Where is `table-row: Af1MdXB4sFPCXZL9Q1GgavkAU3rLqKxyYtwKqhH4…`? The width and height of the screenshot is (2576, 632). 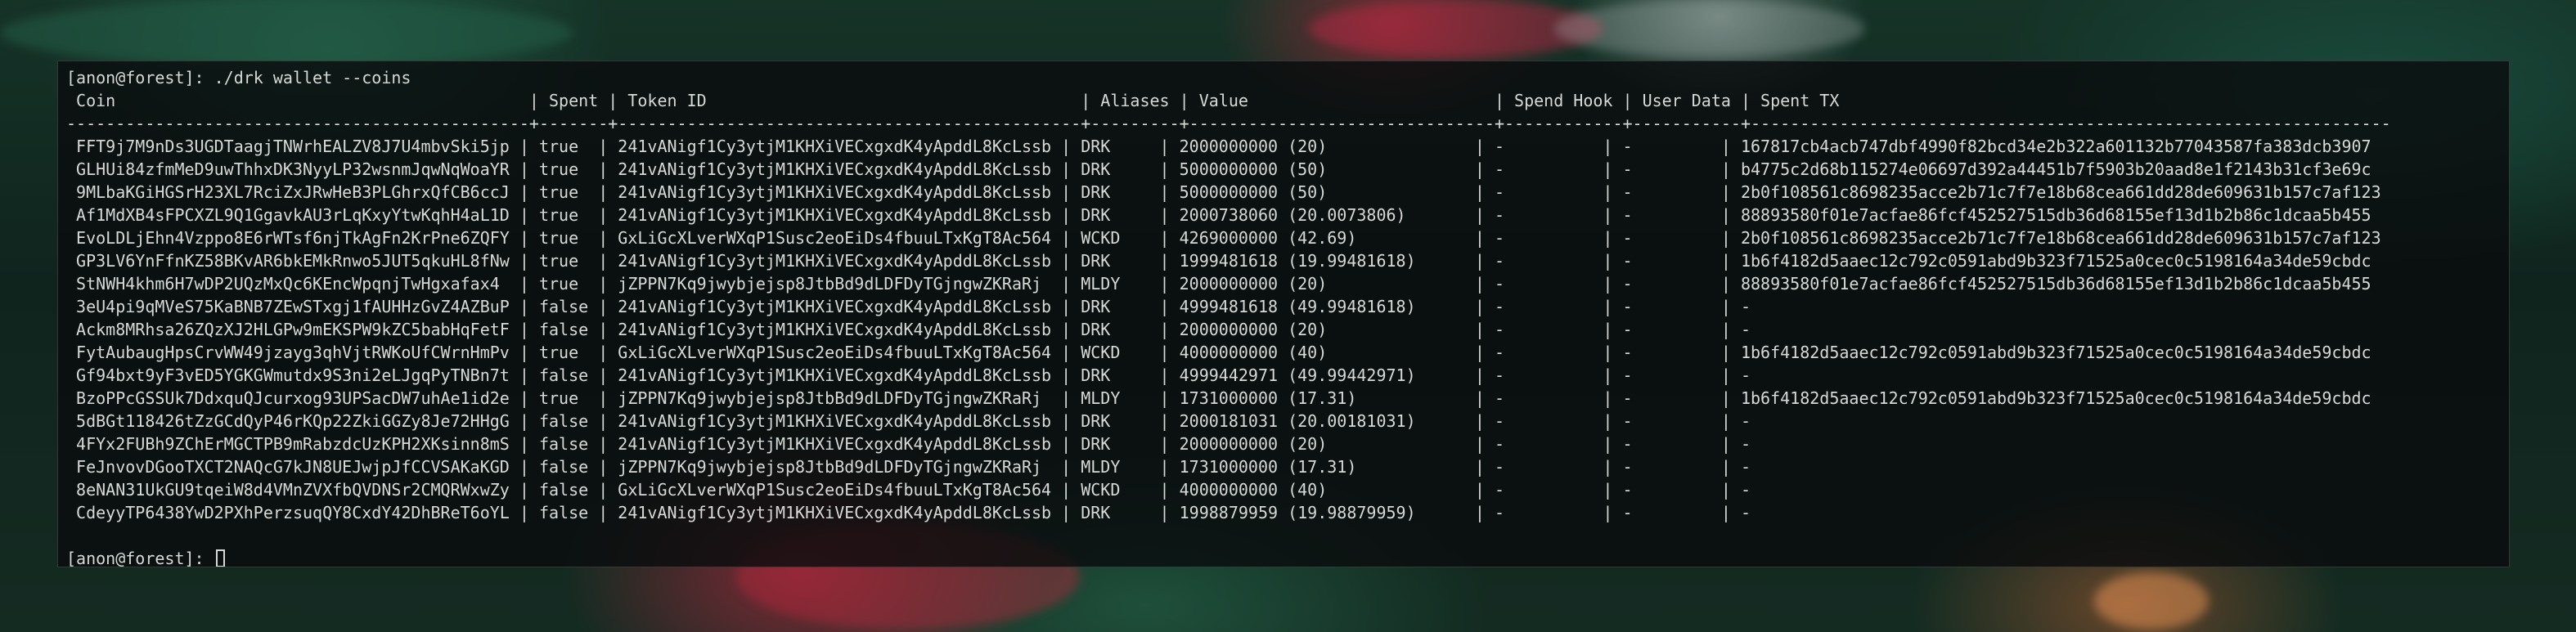
table-row: Af1MdXB4sFPCXZL9Q1GgavkAU3rLqKxyYtwKqhH4… is located at coordinates (1218, 215).